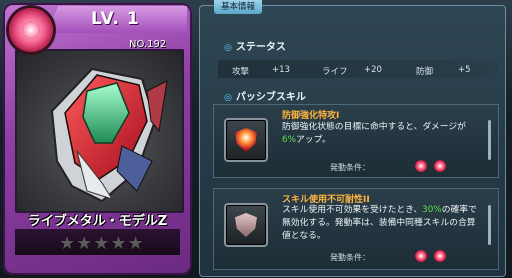 Image resolution: width=512 pixels, height=278 pixels. Describe the element at coordinates (358, 69) in the screenshot. I see `status-row` at that location.